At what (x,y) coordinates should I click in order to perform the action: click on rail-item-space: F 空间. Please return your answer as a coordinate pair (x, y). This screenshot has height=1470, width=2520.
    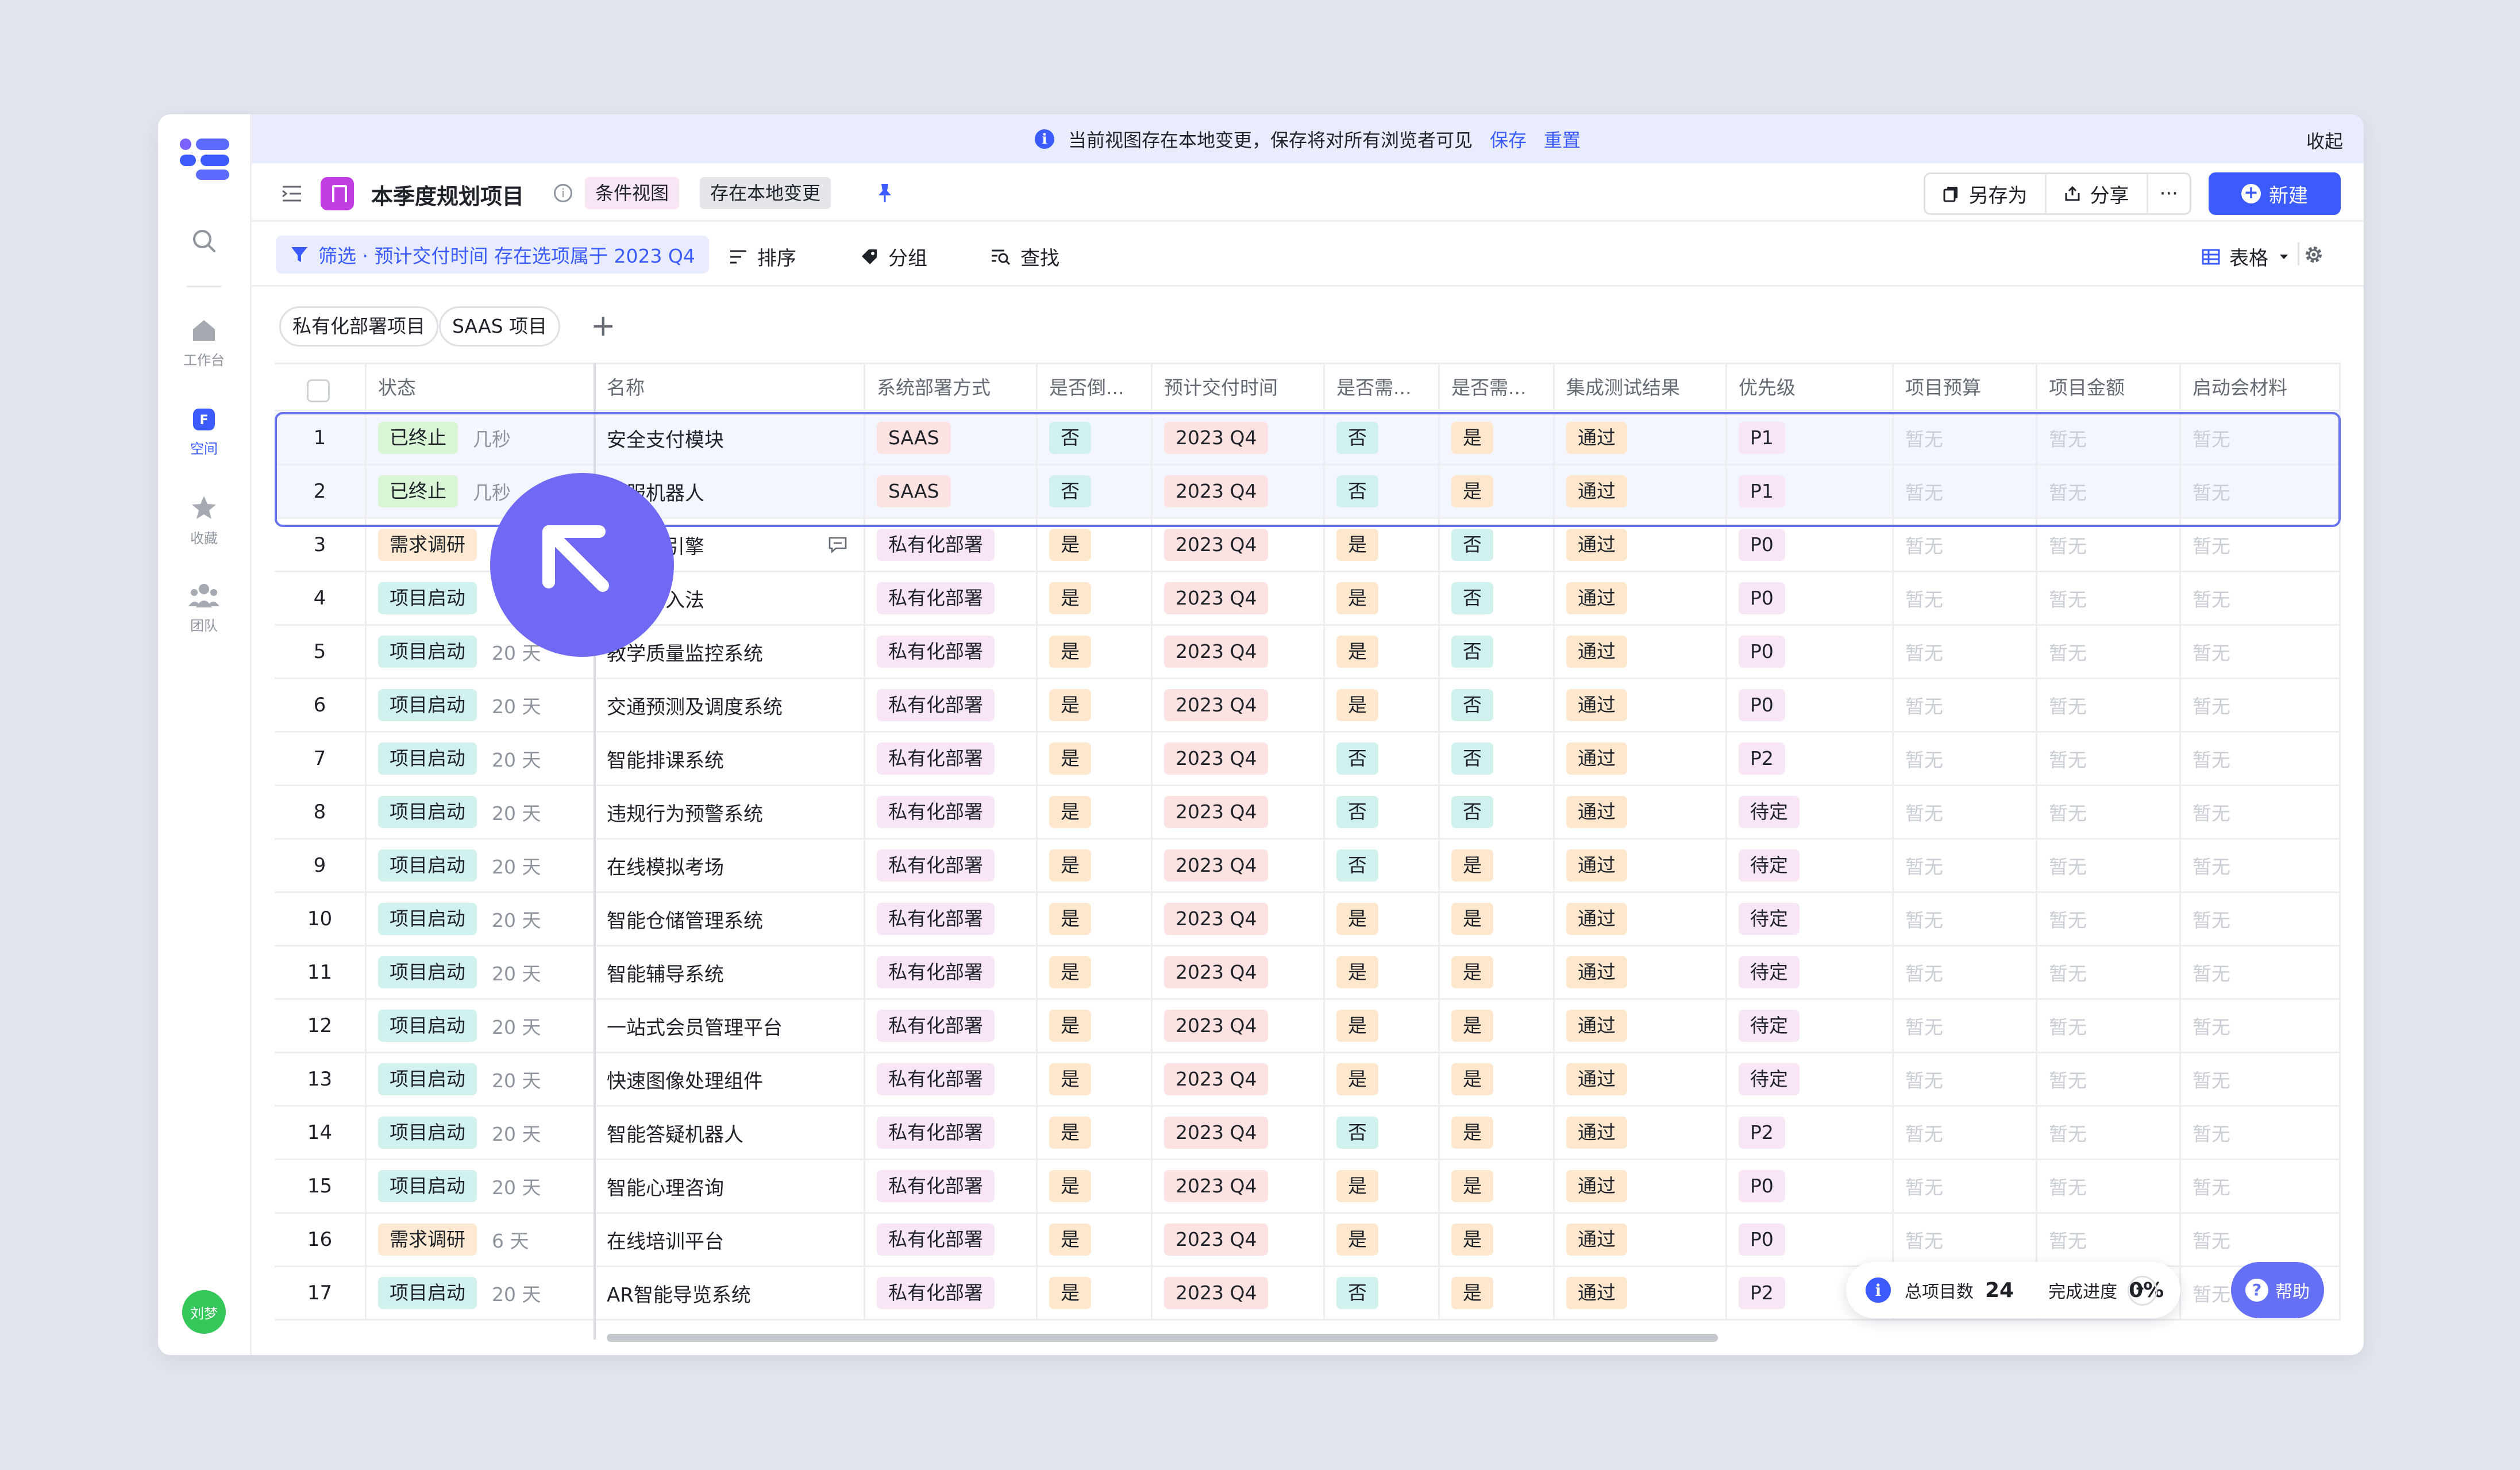
    Looking at the image, I should click on (204, 431).